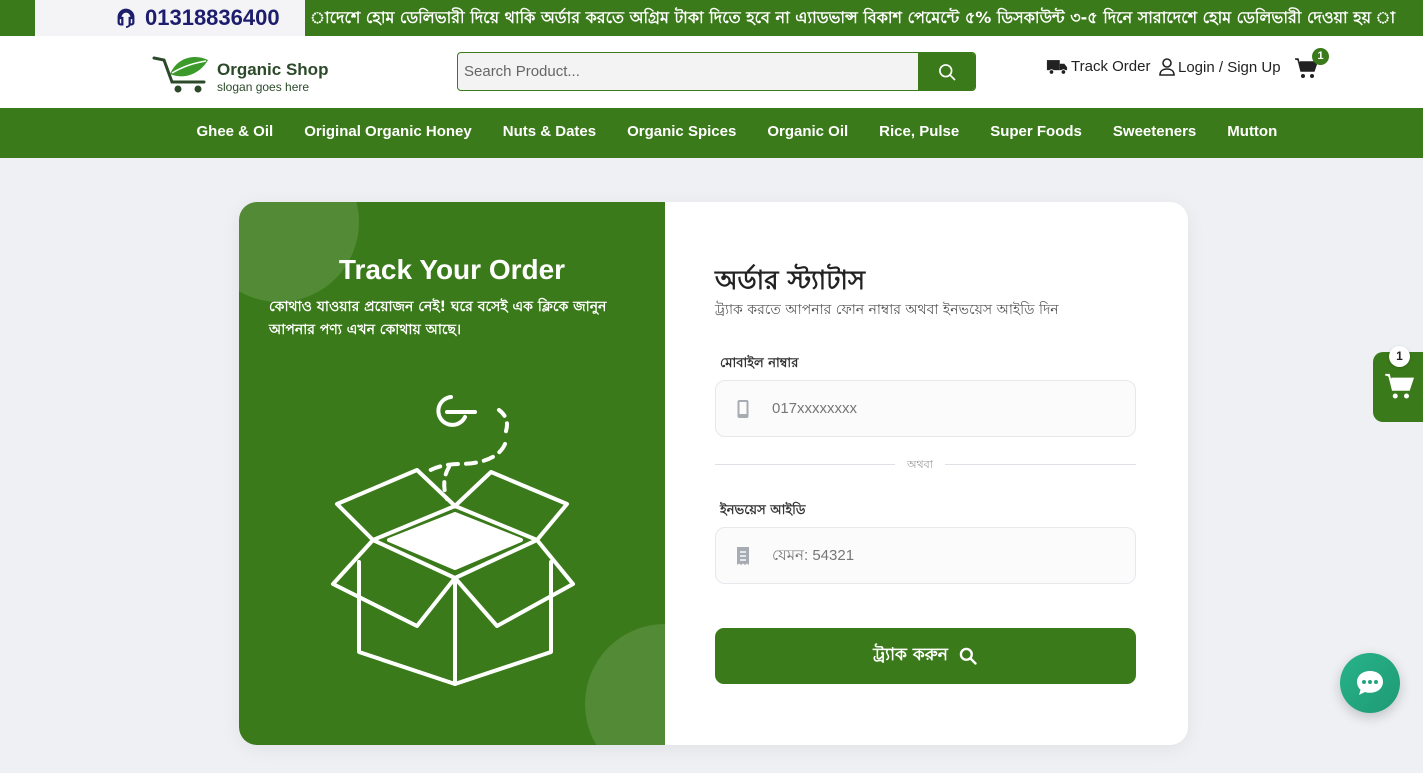 The image size is (1423, 773). What do you see at coordinates (1314, 66) in the screenshot?
I see `header-cart-button: 1` at bounding box center [1314, 66].